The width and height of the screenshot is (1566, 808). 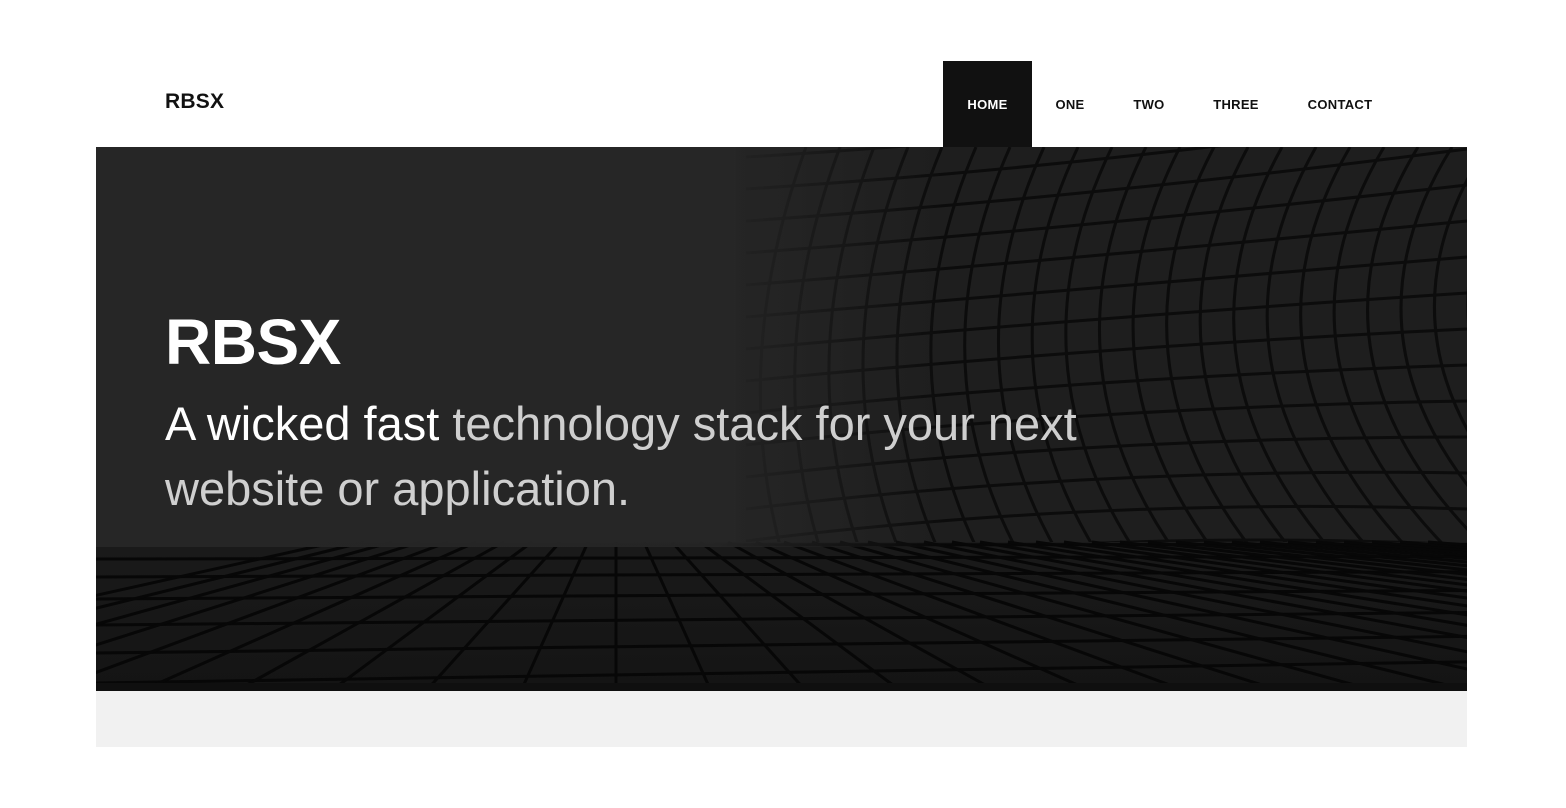 I want to click on nav-item-home: HOME, so click(x=987, y=104).